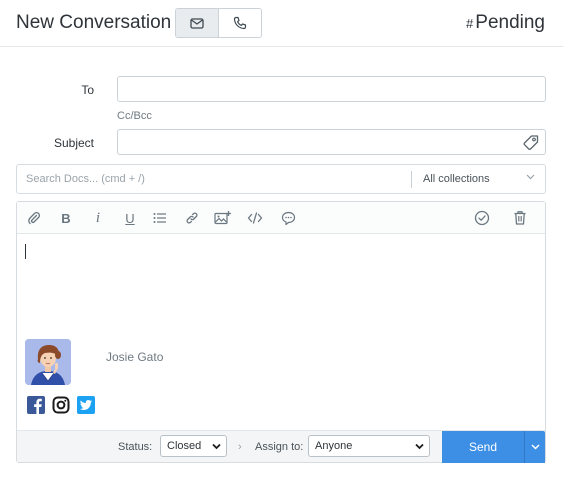 Image resolution: width=563 pixels, height=480 pixels. What do you see at coordinates (73, 143) in the screenshot?
I see `subject-label: Subject` at bounding box center [73, 143].